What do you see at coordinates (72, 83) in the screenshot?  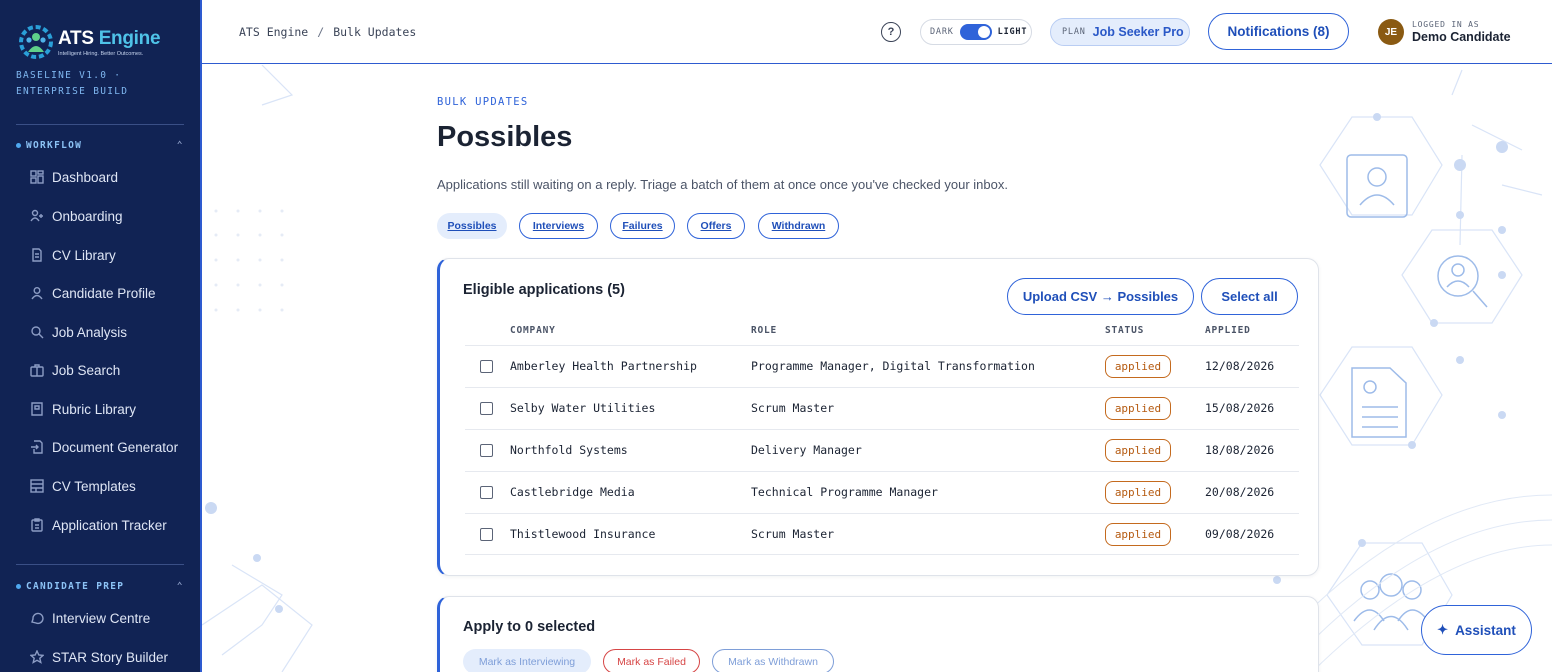 I see `build-label: BASELINE V1.0 · ENTERPRISE BUILD` at bounding box center [72, 83].